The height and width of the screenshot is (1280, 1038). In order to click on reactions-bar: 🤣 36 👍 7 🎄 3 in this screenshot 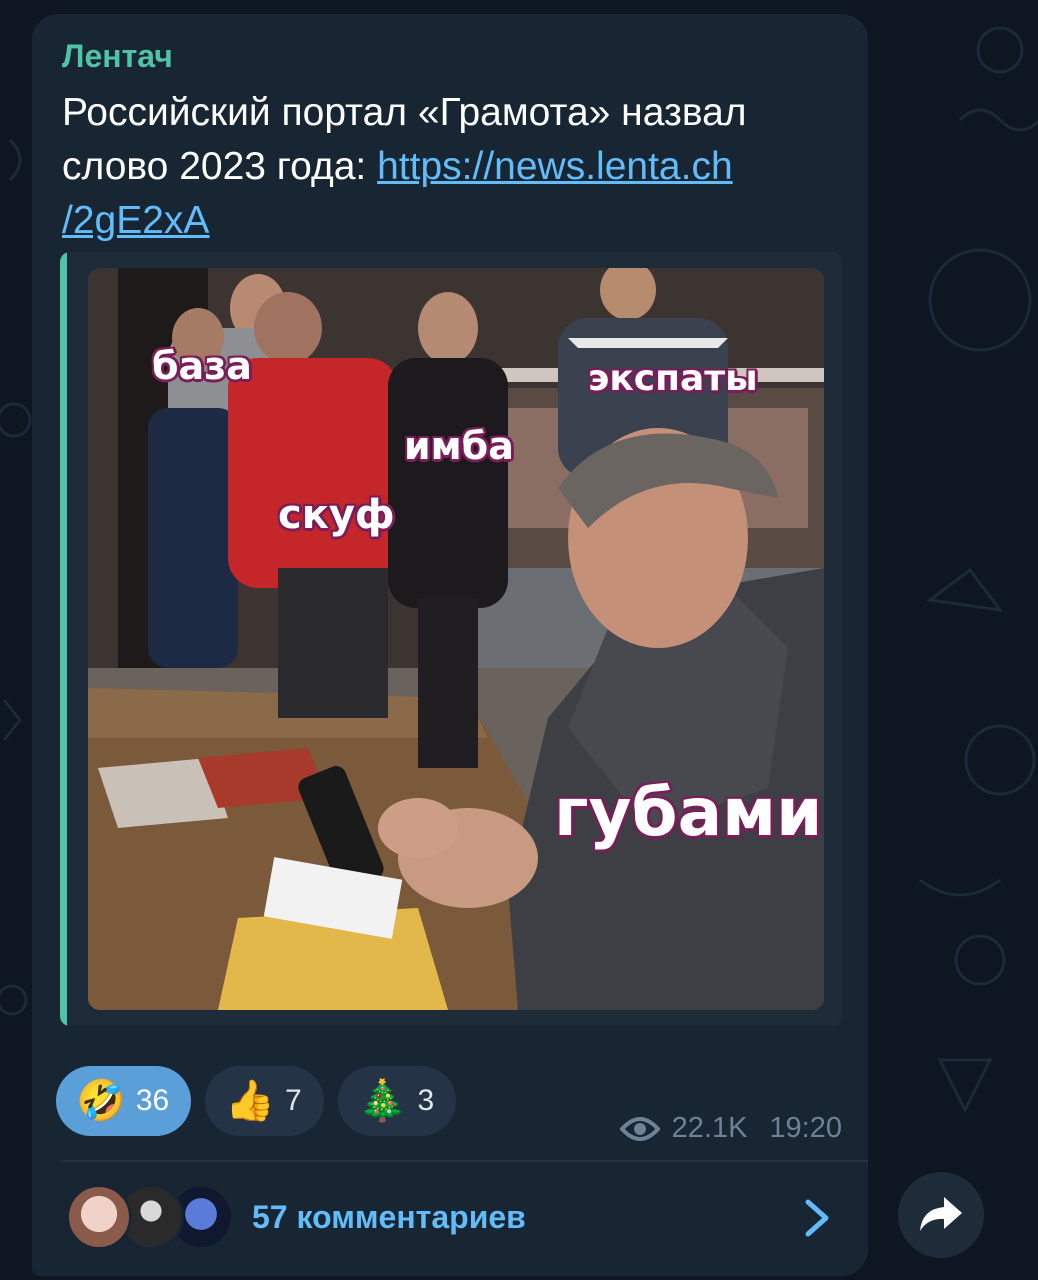, I will do `click(256, 1101)`.